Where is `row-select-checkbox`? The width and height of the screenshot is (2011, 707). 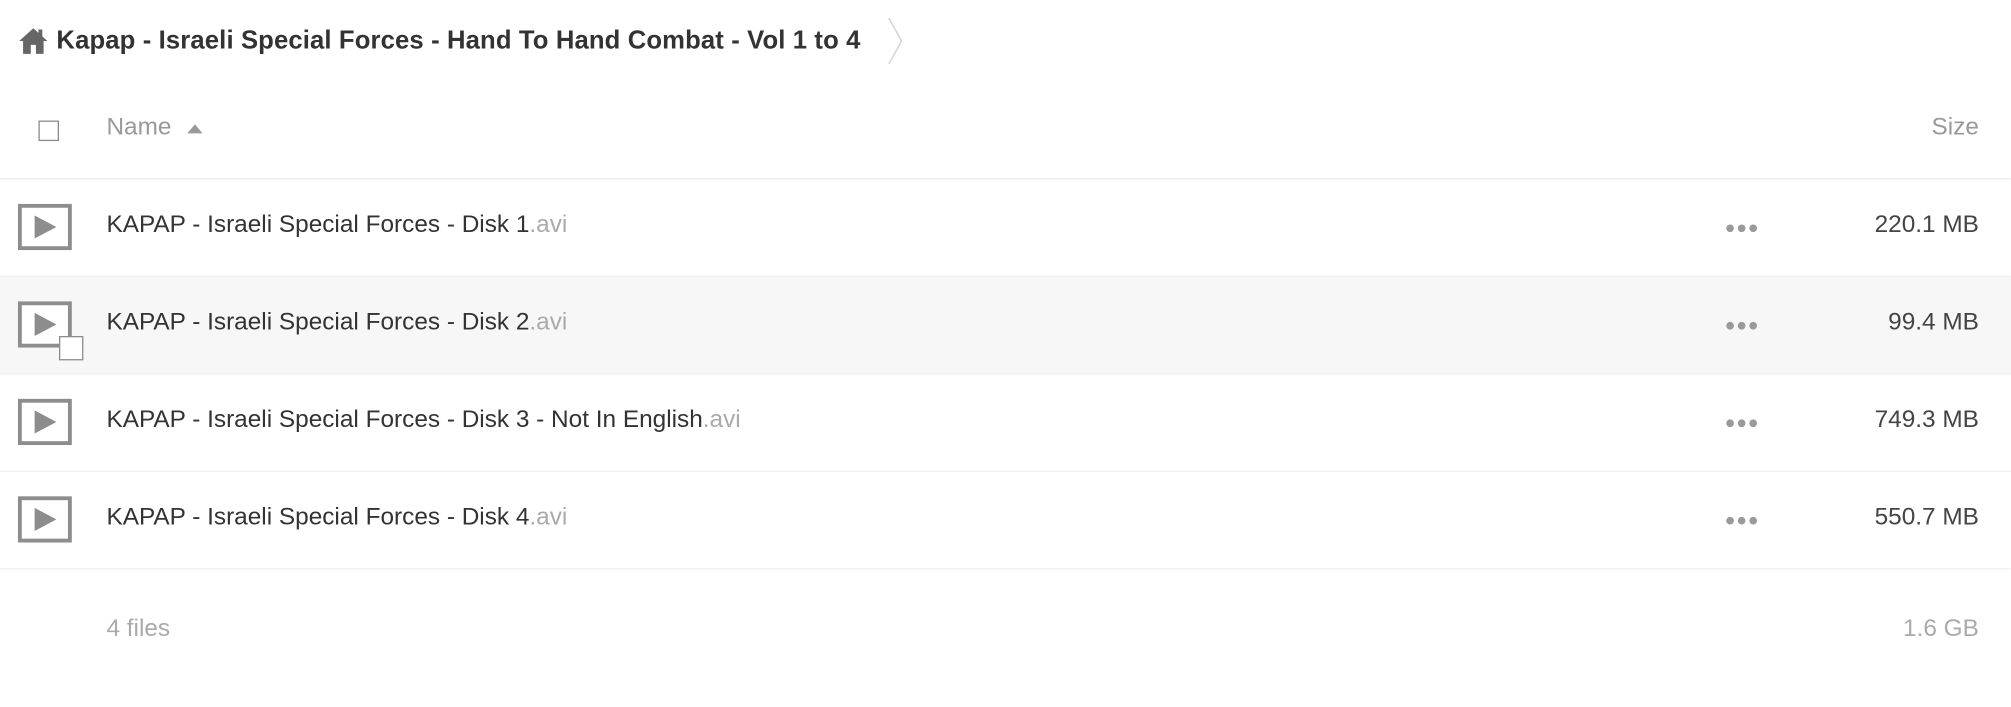 row-select-checkbox is located at coordinates (71, 348).